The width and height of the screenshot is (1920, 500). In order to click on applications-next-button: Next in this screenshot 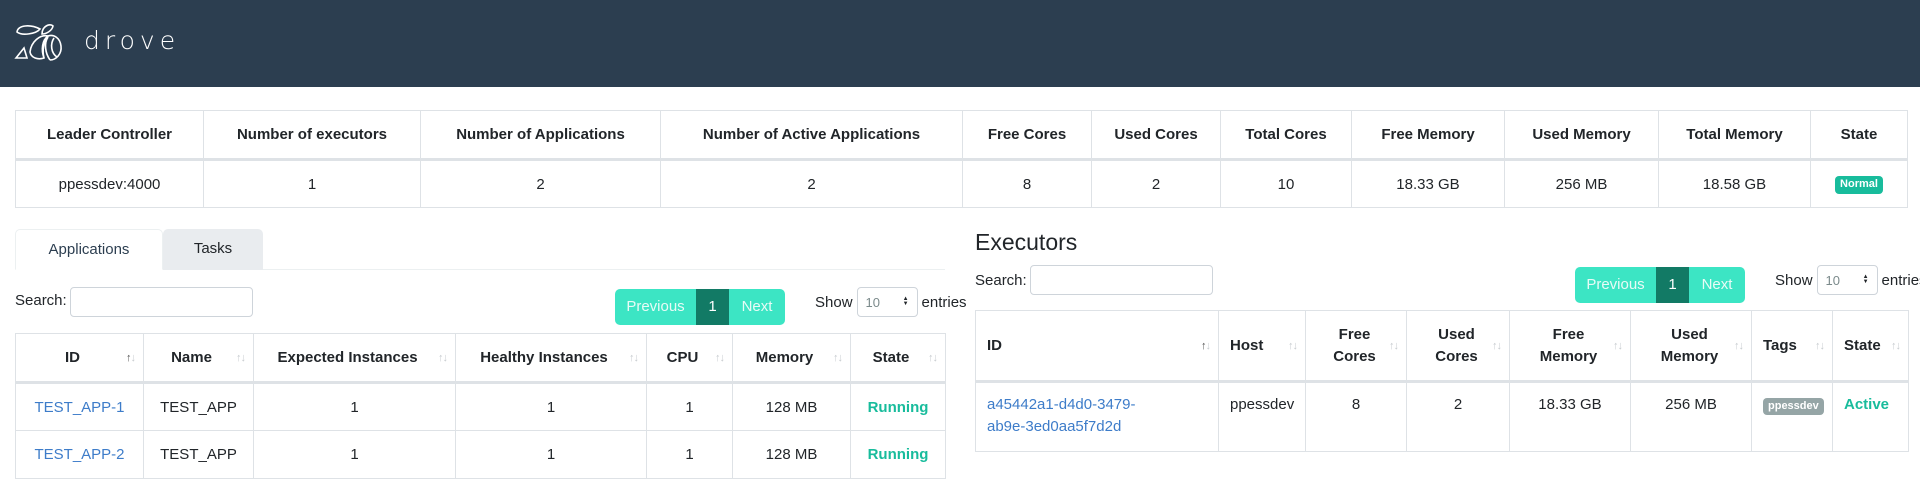, I will do `click(757, 307)`.